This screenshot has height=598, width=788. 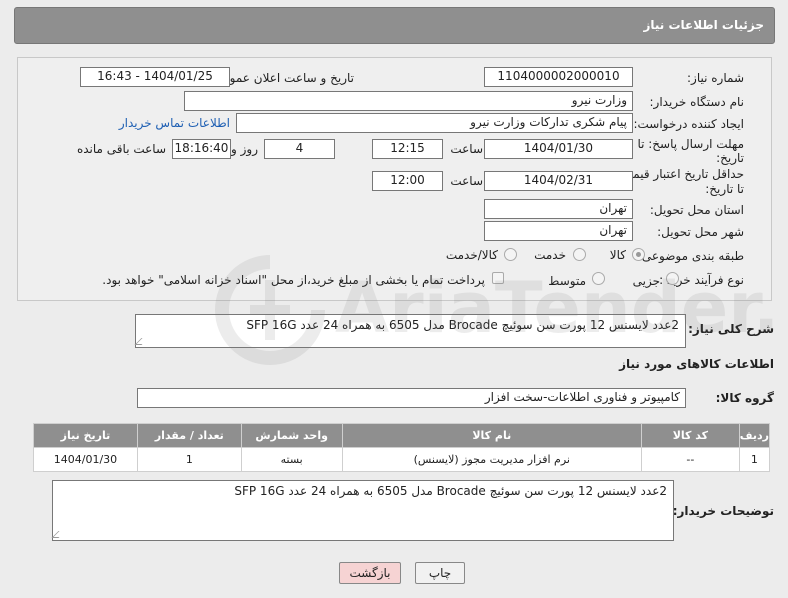 What do you see at coordinates (550, 255) in the screenshot?
I see `category-option-service: خدمت` at bounding box center [550, 255].